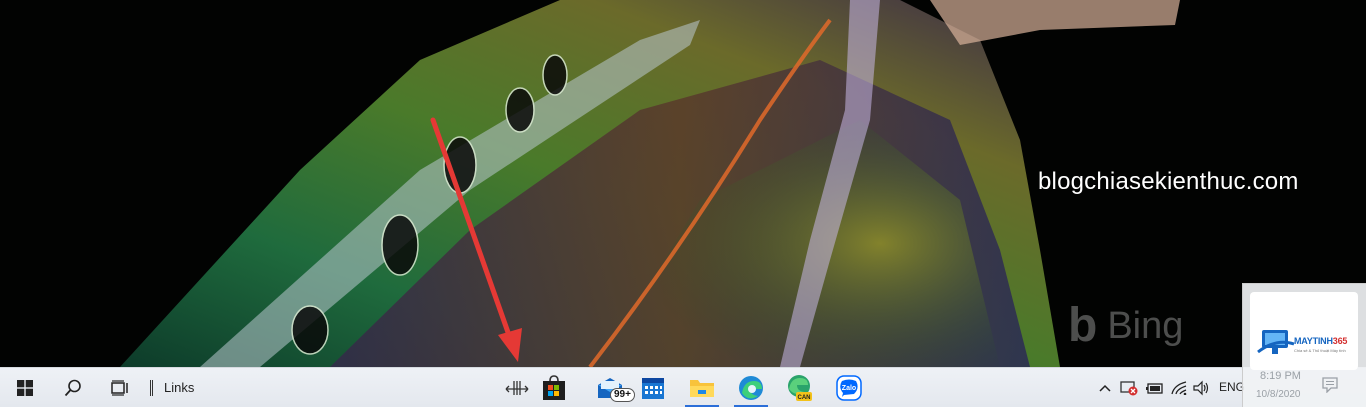 The height and width of the screenshot is (407, 1366). Describe the element at coordinates (179, 387) in the screenshot. I see `links-toolbar-label: Links` at that location.